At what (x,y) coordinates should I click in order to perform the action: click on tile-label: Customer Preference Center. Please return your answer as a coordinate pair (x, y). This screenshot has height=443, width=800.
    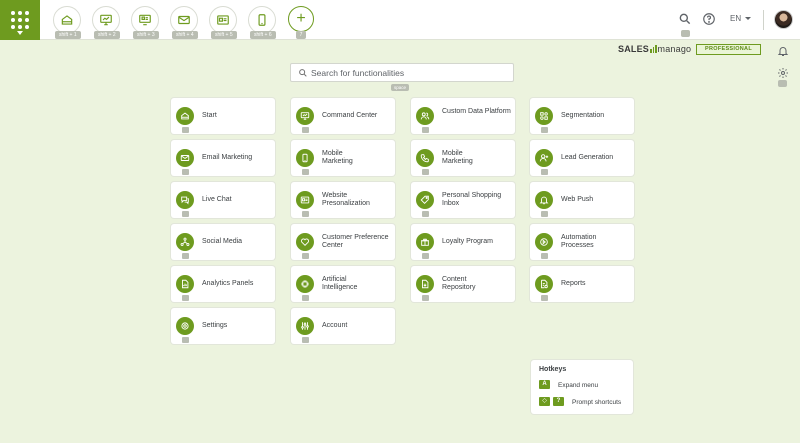
    Looking at the image, I should click on (355, 241).